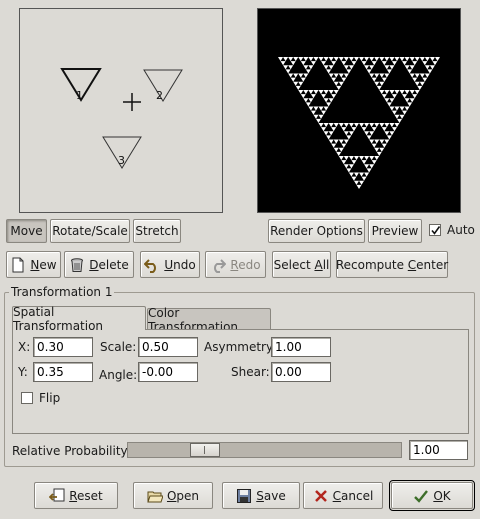  What do you see at coordinates (33, 264) in the screenshot?
I see `new-button: New` at bounding box center [33, 264].